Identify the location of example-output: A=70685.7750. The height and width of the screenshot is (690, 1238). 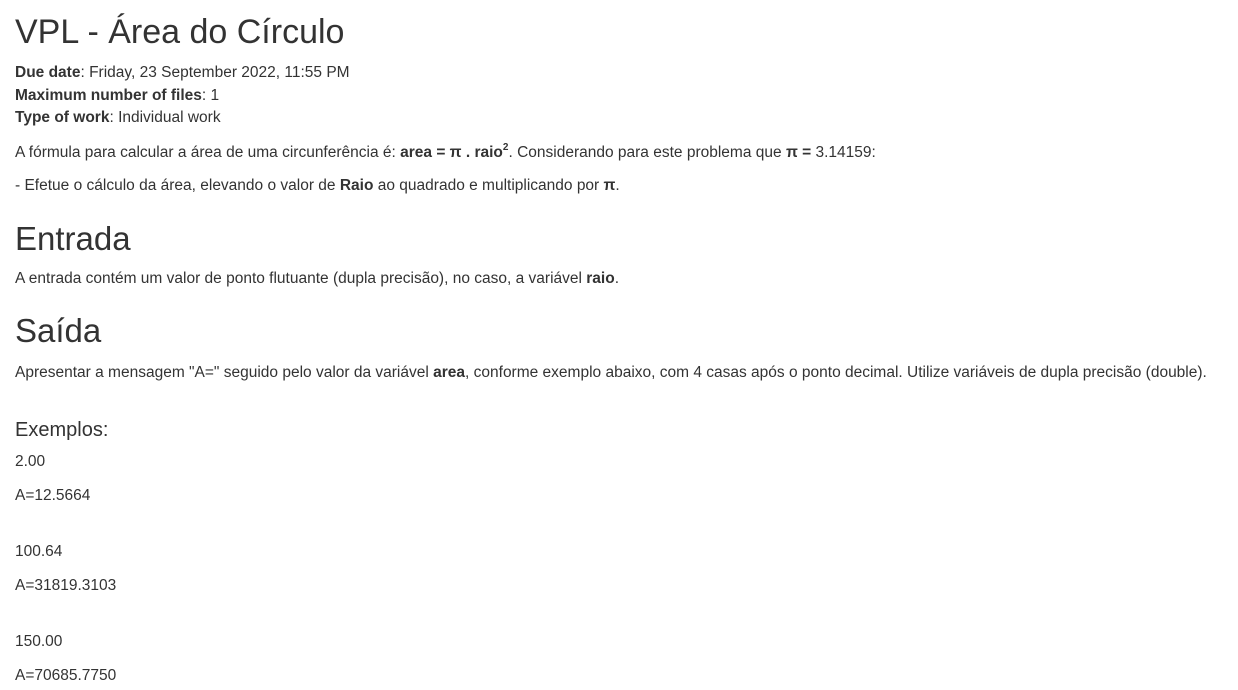
(66, 675).